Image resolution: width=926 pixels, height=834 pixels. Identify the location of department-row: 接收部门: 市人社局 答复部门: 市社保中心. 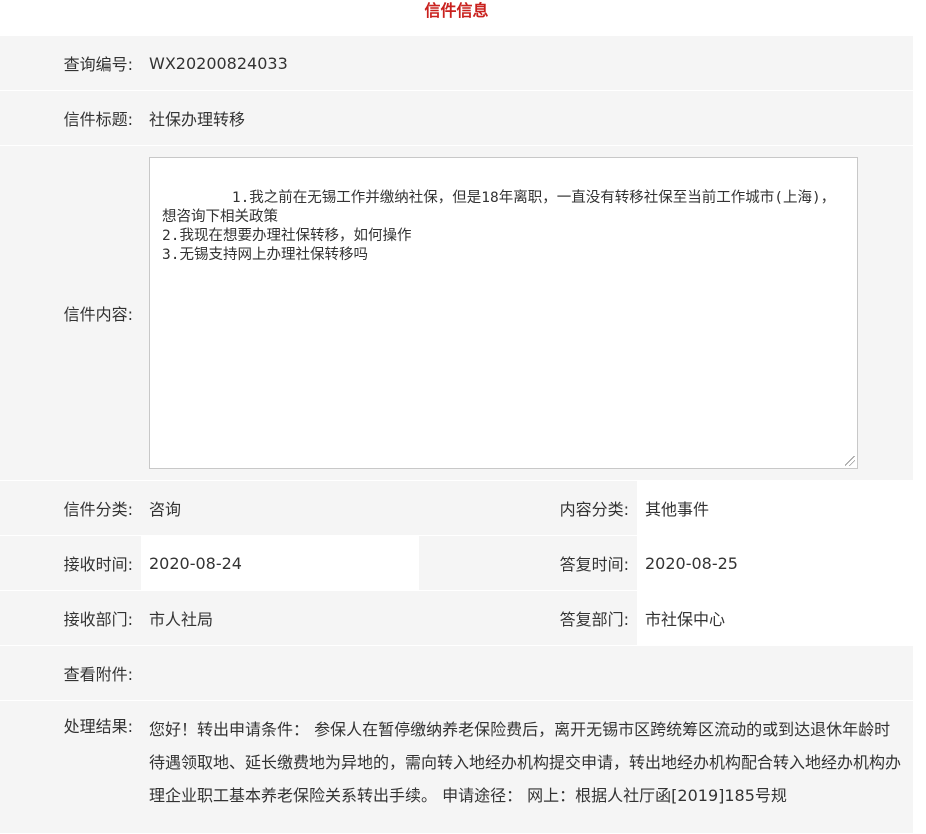
(456, 618).